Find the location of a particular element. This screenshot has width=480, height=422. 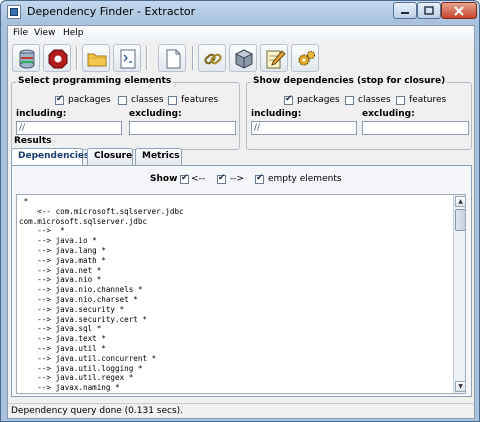

select-packages-label: packages is located at coordinates (89, 100).